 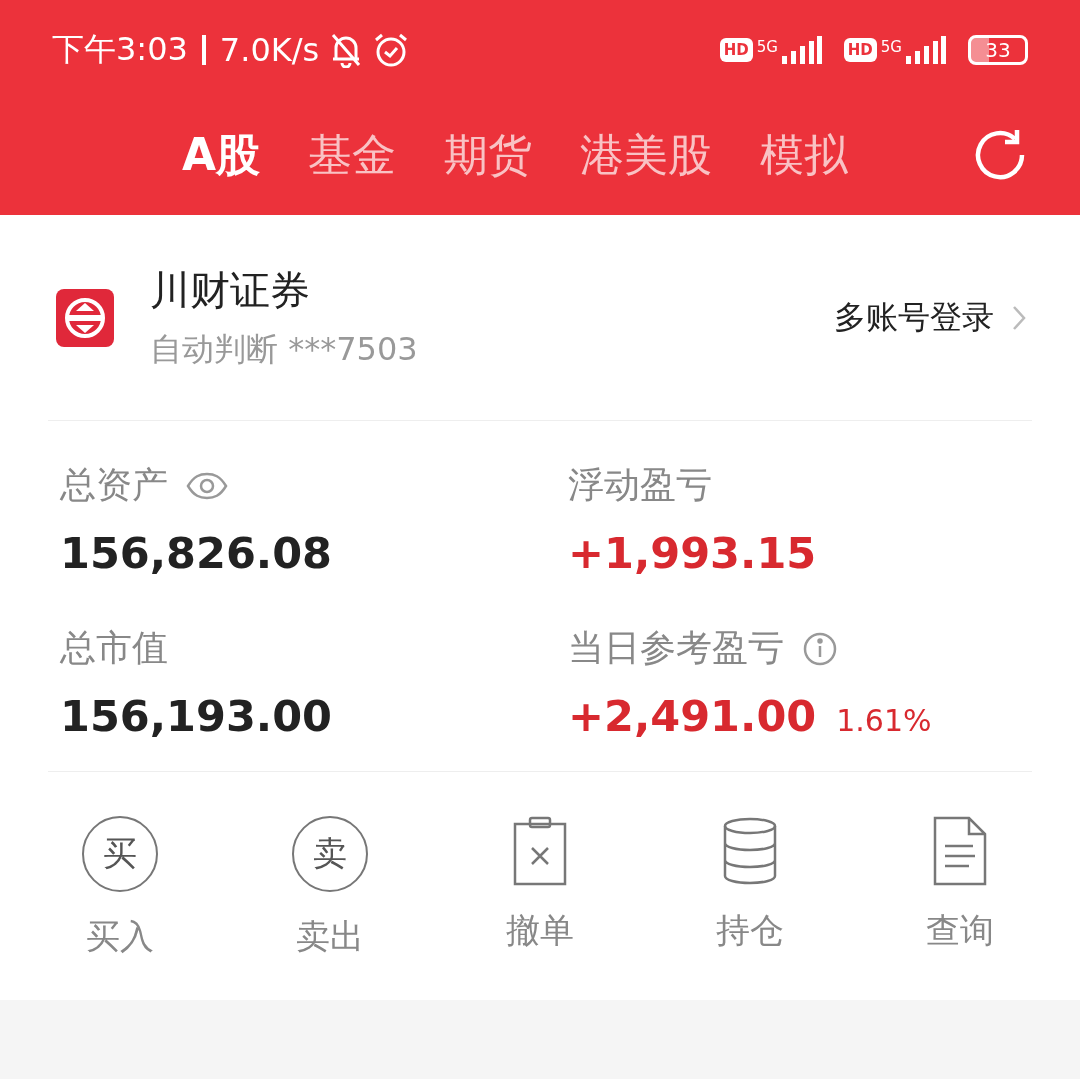 What do you see at coordinates (540, 888) in the screenshot?
I see `trade-action-button: 撤单` at bounding box center [540, 888].